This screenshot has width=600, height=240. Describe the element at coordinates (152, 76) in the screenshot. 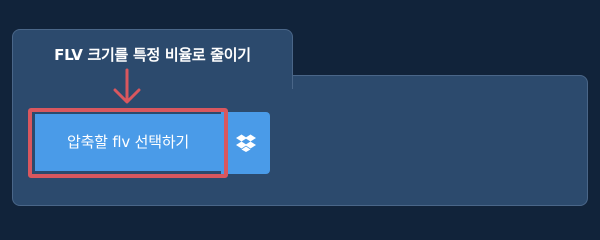

I see `panel-tab-joint` at that location.